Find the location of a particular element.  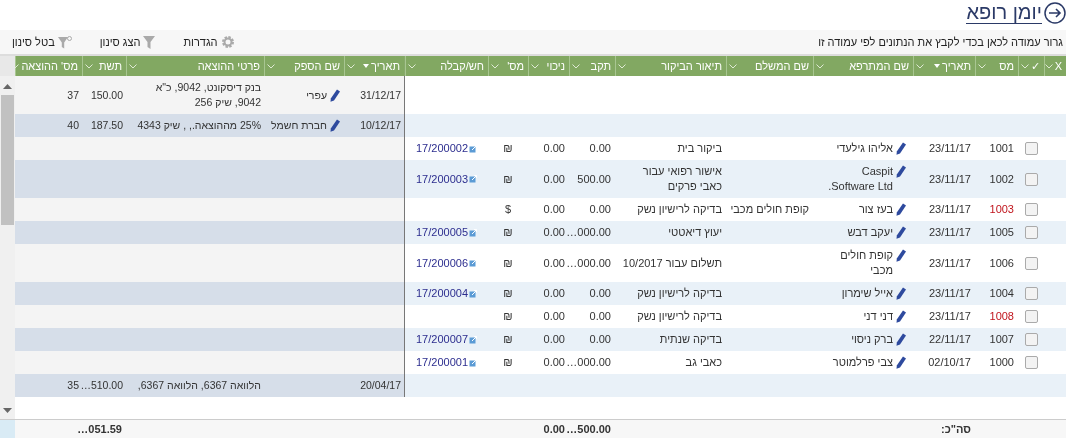

column-header: פרטי ההוצאה is located at coordinates (195, 66).